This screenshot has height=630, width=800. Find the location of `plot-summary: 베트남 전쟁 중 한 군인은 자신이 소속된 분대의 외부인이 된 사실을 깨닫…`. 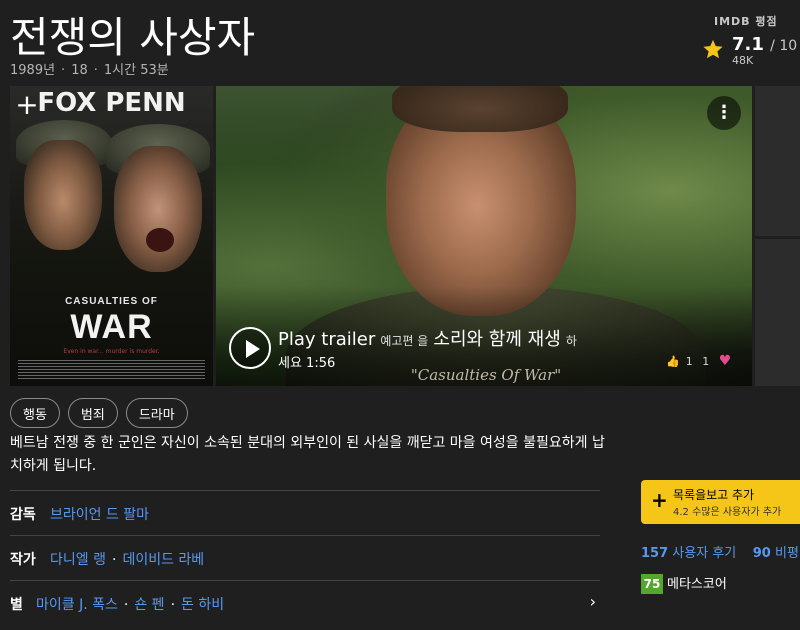

plot-summary: 베트남 전쟁 중 한 군인은 자신이 소속된 분대의 외부인이 된 사실을 깨닫… is located at coordinates (307, 454).